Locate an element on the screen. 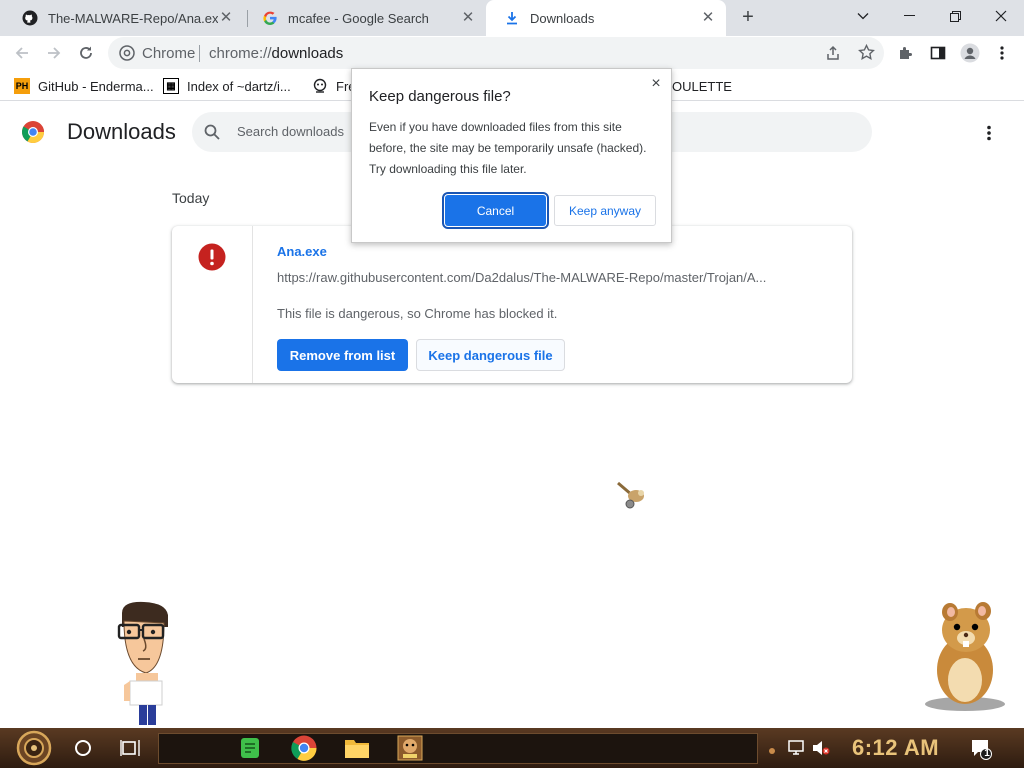 The image size is (1024, 771). network-icon is located at coordinates (797, 750).